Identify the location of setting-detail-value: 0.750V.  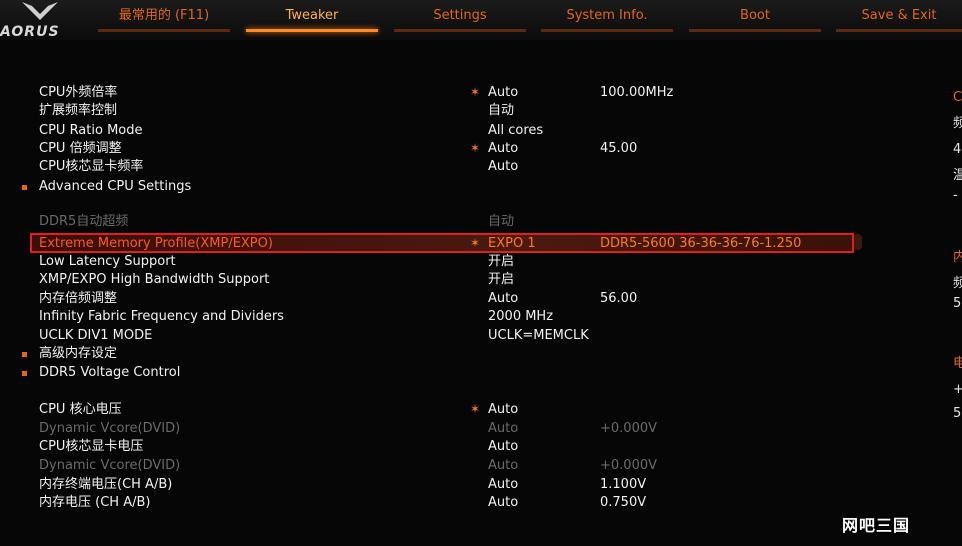
(623, 502).